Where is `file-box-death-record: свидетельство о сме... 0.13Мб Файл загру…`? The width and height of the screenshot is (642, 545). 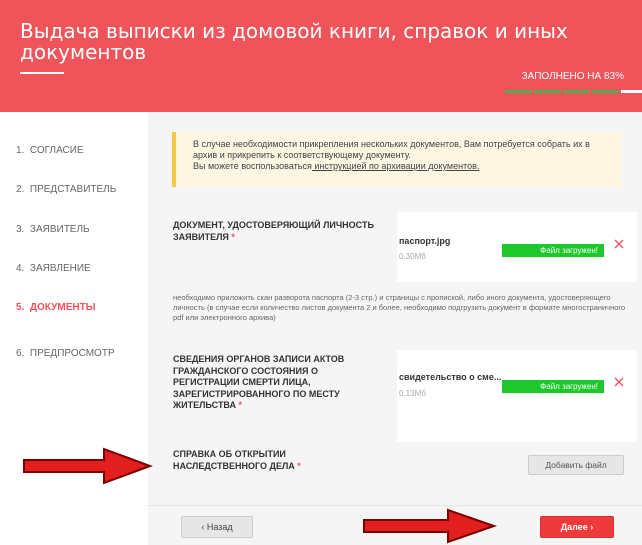 file-box-death-record: свидетельство о сме... 0.13Мб Файл загру… is located at coordinates (517, 396).